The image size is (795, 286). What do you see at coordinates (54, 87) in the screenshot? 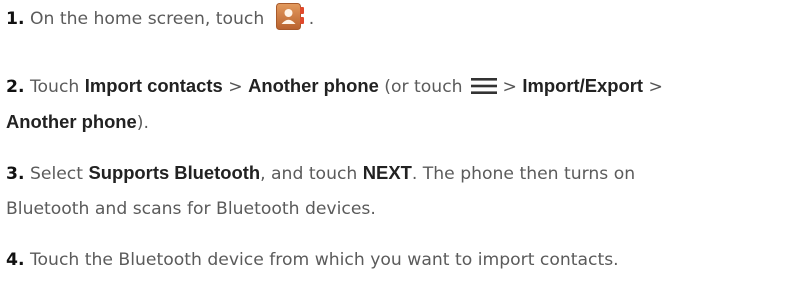
I see `step-text: Touch` at bounding box center [54, 87].